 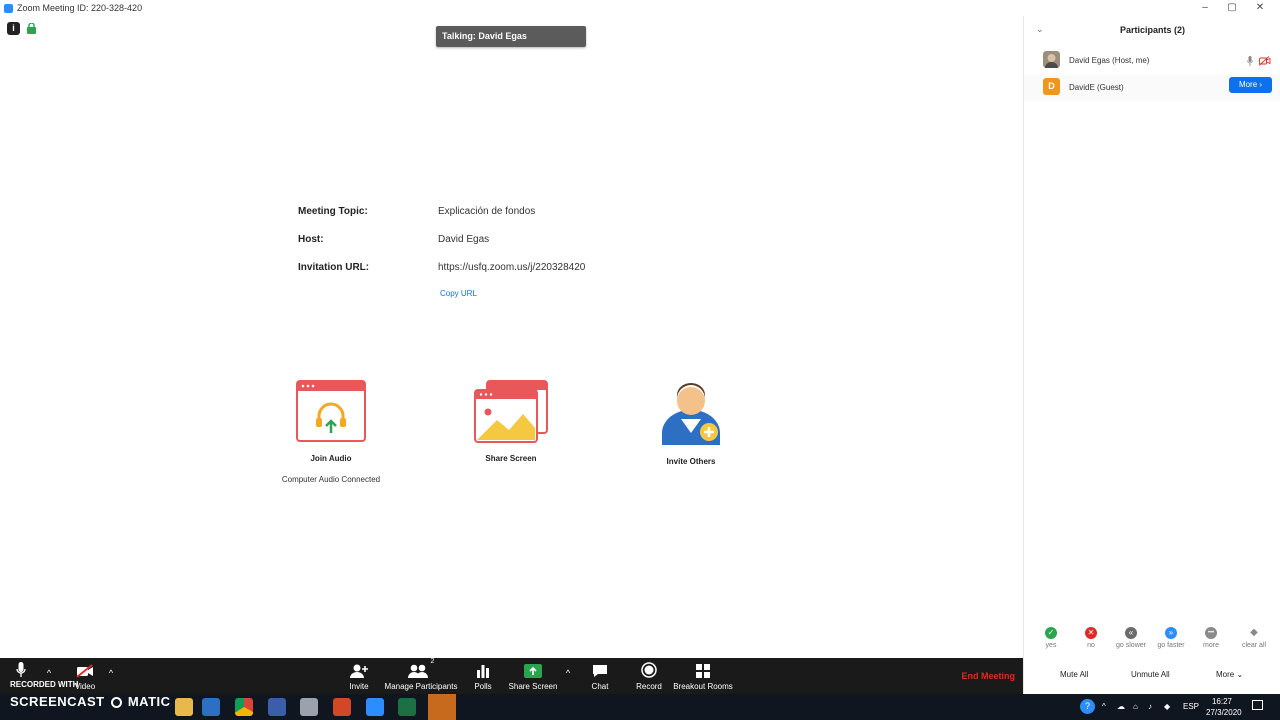 What do you see at coordinates (1150, 674) in the screenshot?
I see `unmute-all-button: Unmute All` at bounding box center [1150, 674].